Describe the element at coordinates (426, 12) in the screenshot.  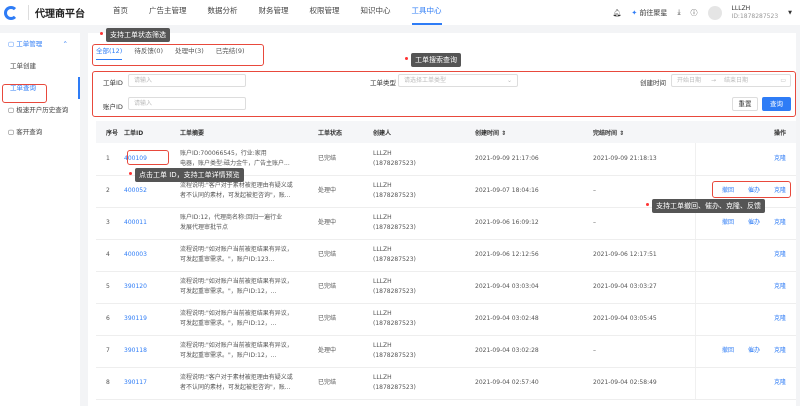
I see `nav-item: 工具中心` at that location.